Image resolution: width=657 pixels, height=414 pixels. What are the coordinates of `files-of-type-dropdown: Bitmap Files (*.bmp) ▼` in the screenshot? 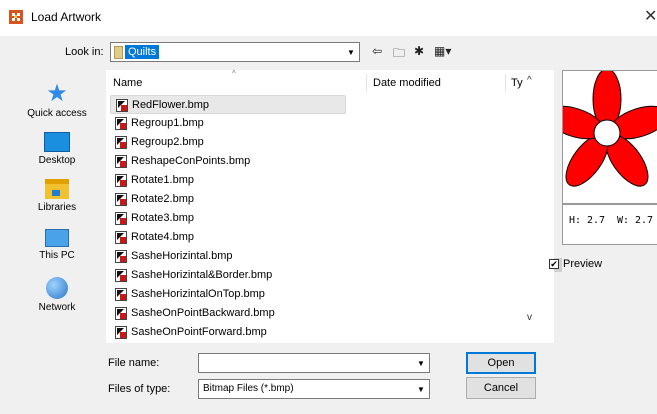 It's located at (314, 389).